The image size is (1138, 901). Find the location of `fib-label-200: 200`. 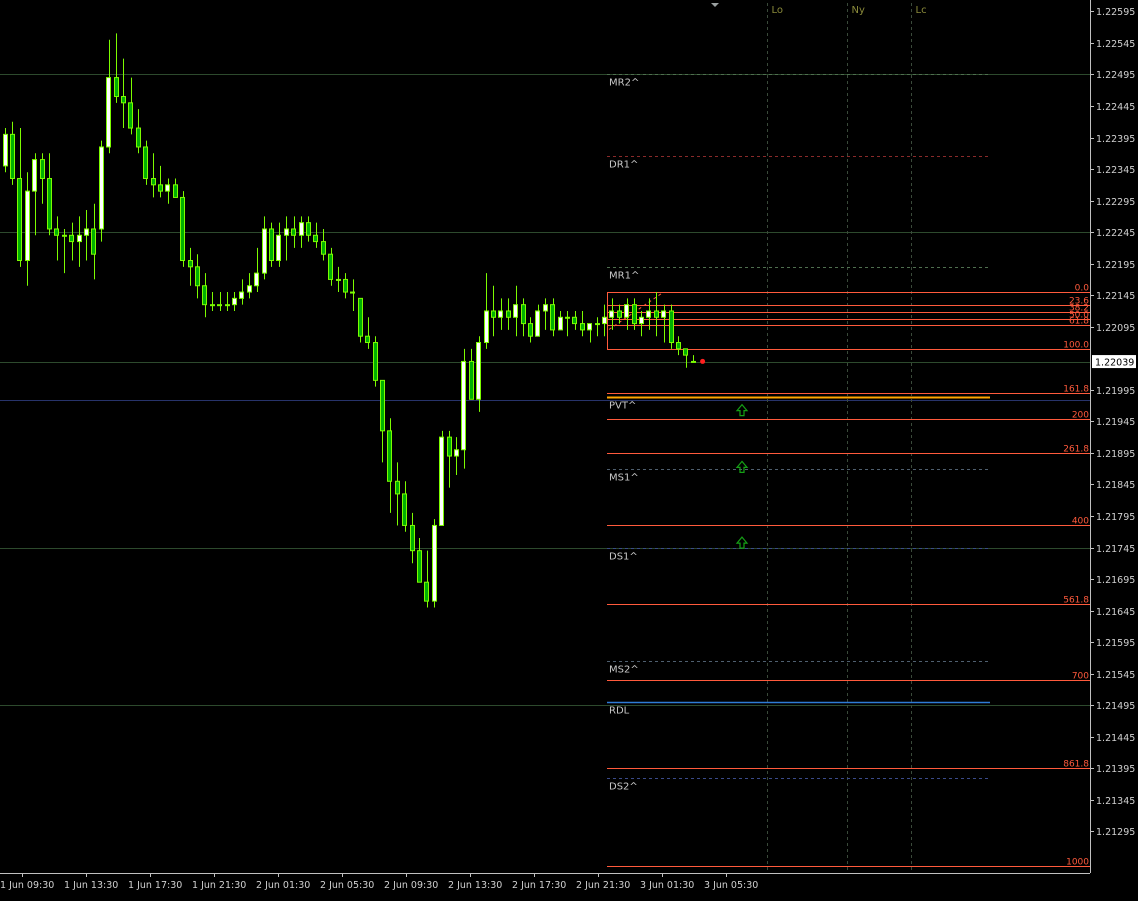

fib-label-200: 200 is located at coordinates (1080, 416).